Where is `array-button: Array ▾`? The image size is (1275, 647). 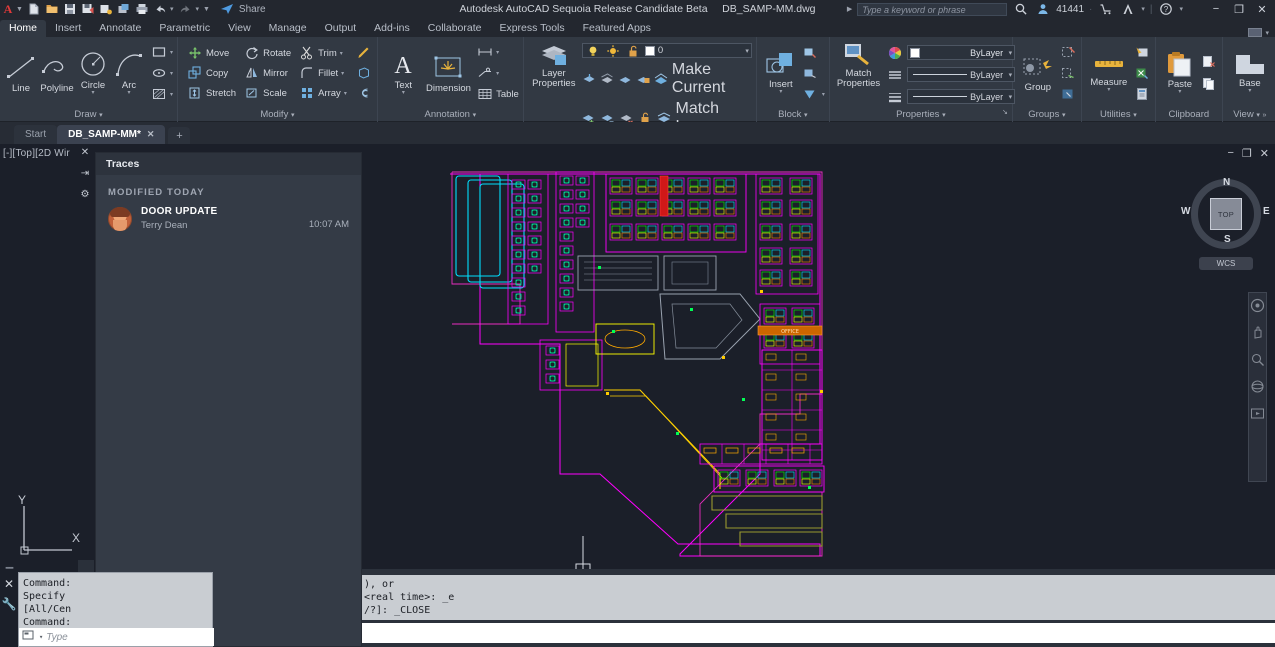
array-button: Array ▾ is located at coordinates (322, 93).